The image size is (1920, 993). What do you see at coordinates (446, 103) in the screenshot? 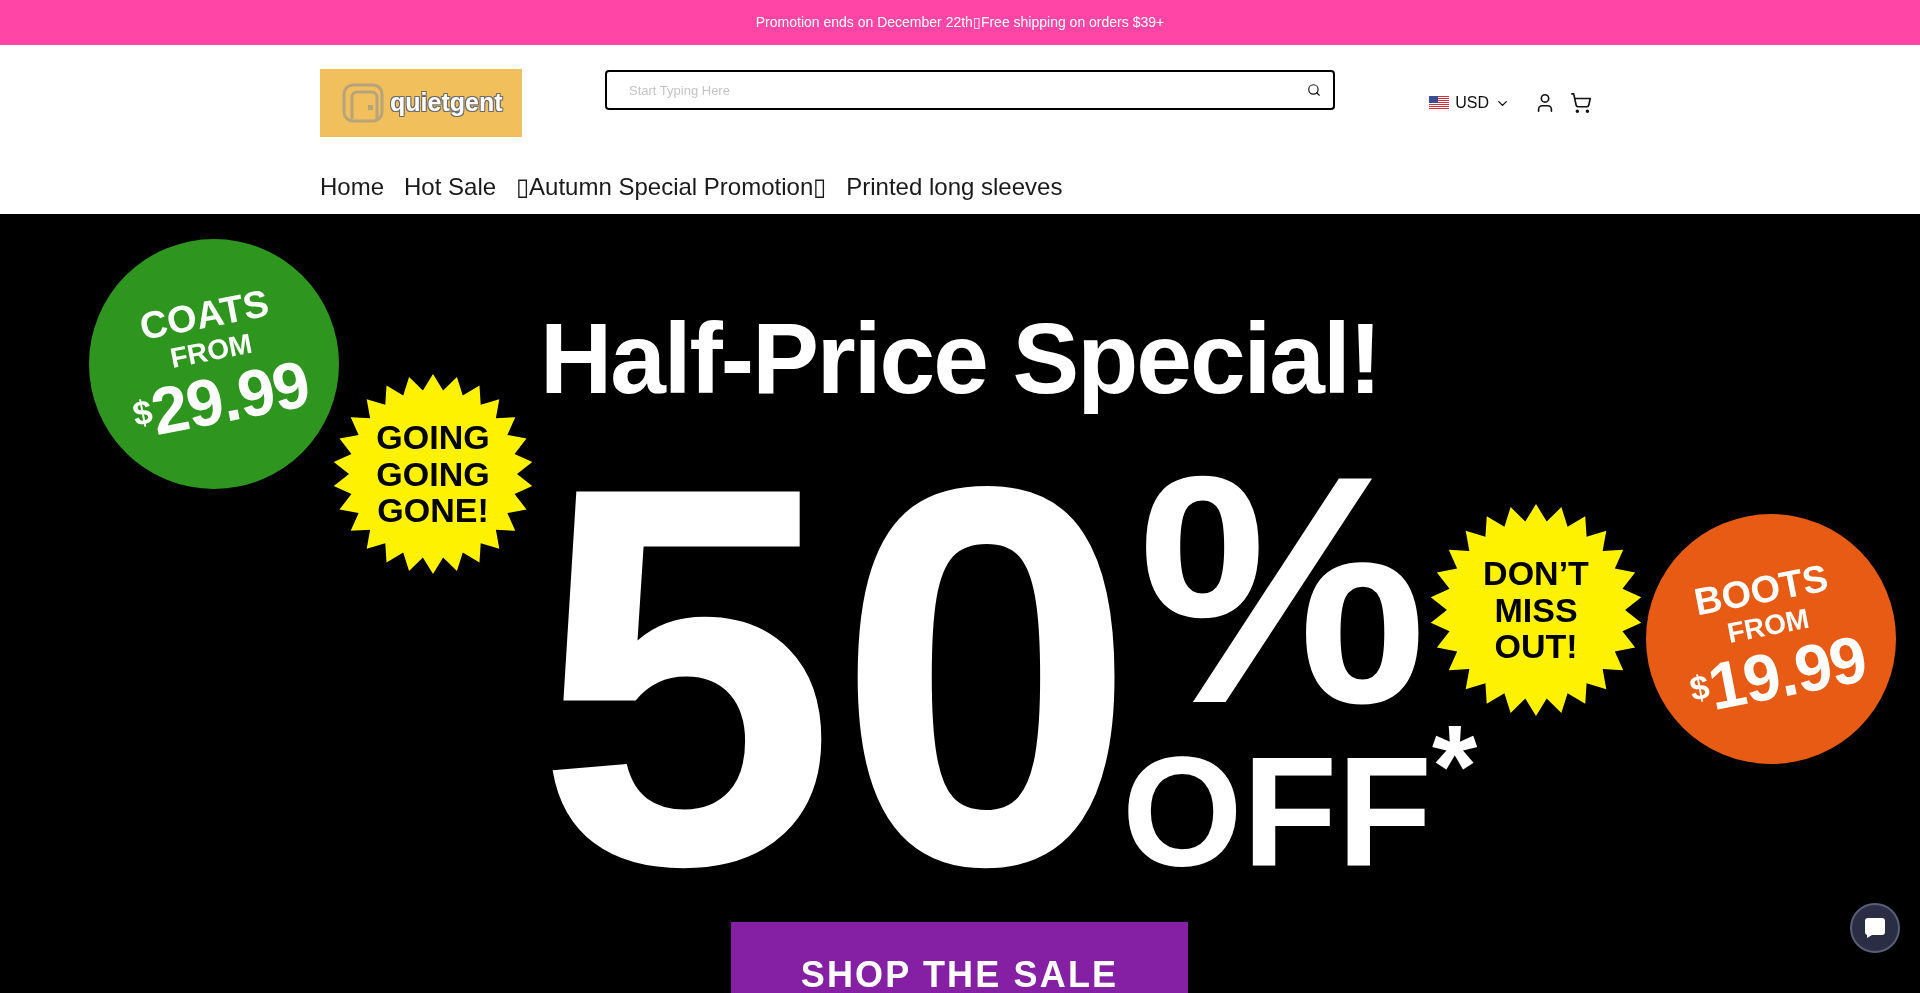
I see `logo-text: quietgent` at bounding box center [446, 103].